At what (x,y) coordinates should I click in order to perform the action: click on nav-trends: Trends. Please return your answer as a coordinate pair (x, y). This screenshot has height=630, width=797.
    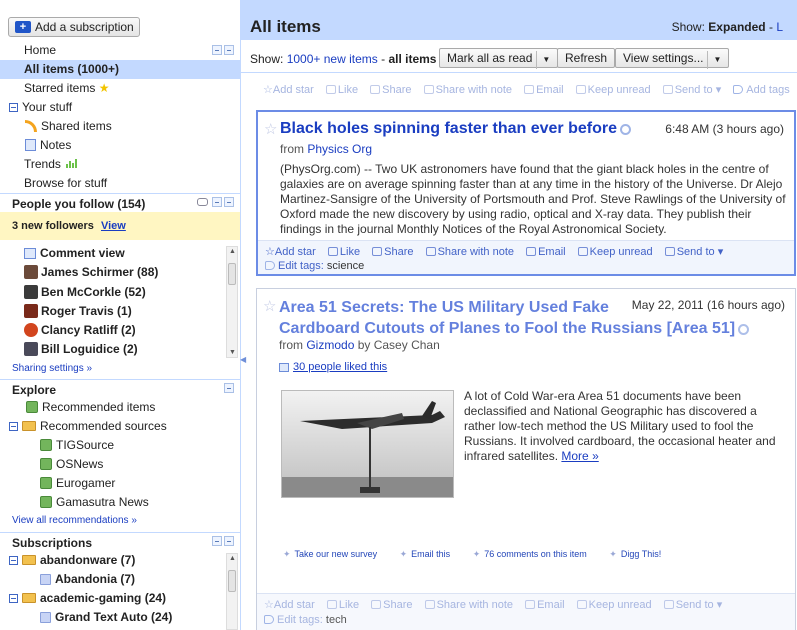
    Looking at the image, I should click on (120, 164).